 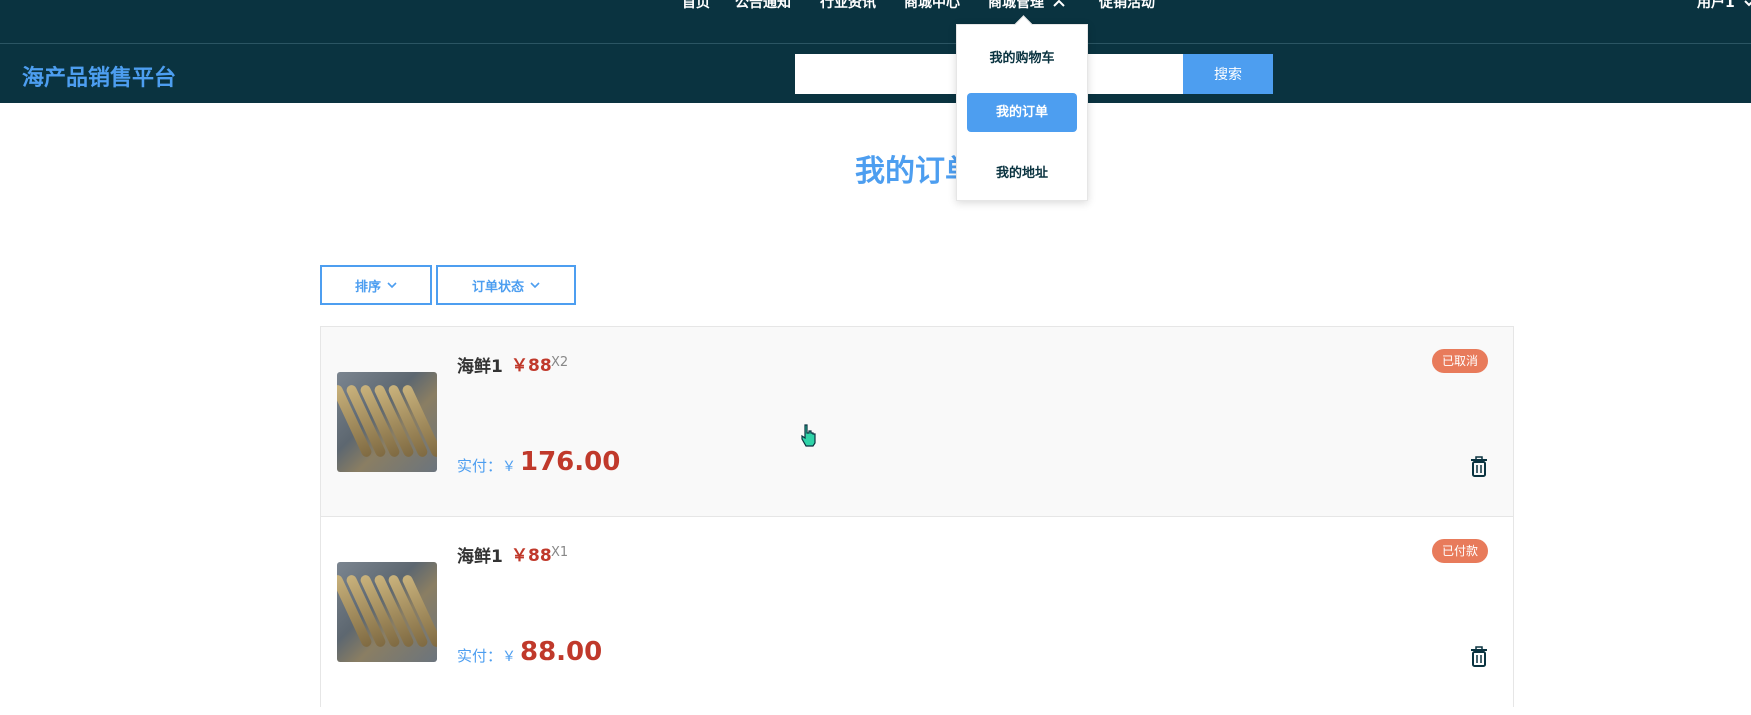 I want to click on chevron-up-icon, so click(x=1059, y=3).